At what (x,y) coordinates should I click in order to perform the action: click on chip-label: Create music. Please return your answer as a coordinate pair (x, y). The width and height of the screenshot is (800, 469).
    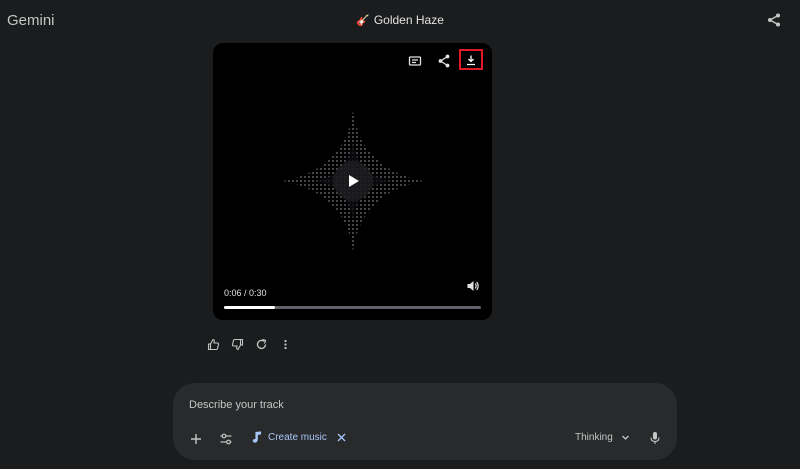
    Looking at the image, I should click on (297, 437).